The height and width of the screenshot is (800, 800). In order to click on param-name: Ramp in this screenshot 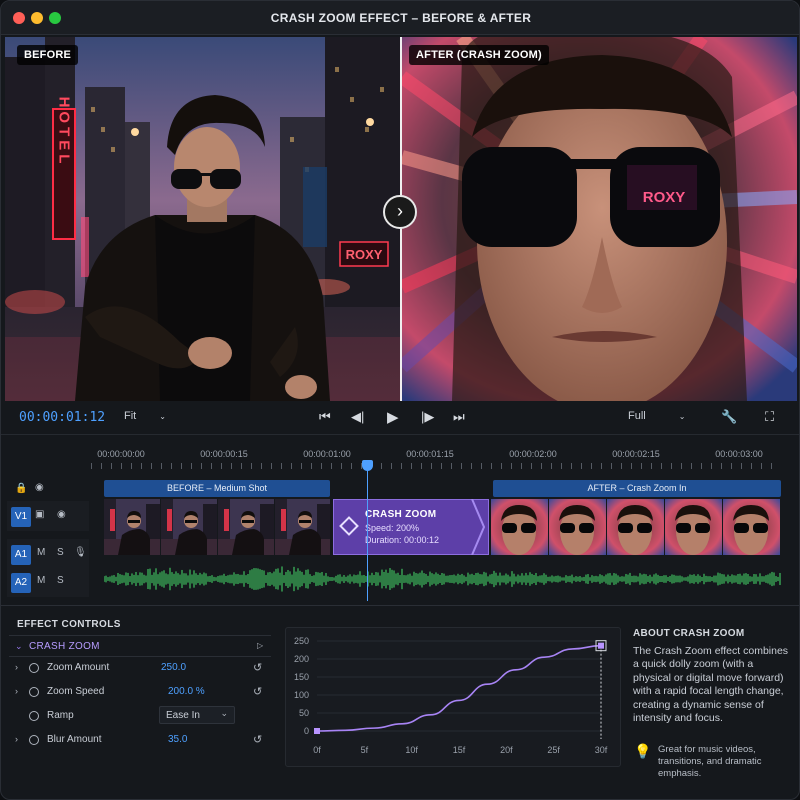, I will do `click(60, 715)`.